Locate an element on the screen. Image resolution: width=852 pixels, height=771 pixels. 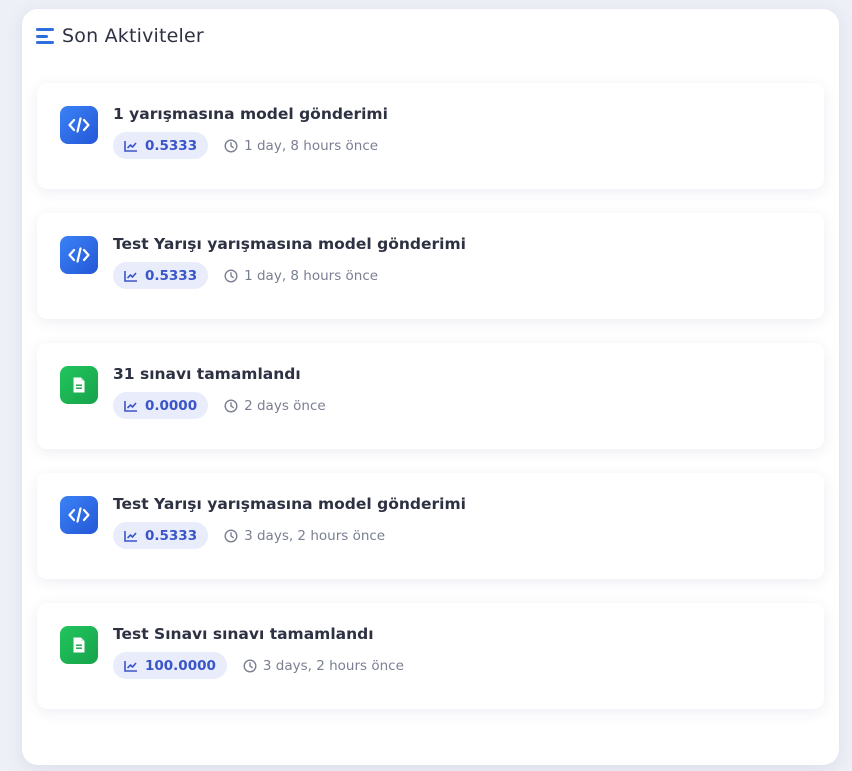
list-icon is located at coordinates (45, 36).